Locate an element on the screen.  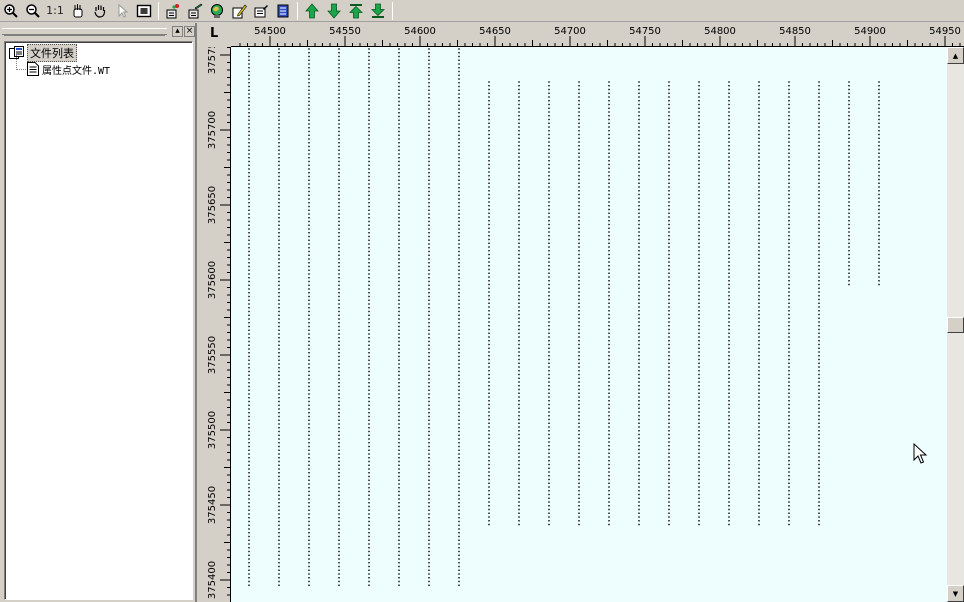
tree-item-file: 属性点文件.WT is located at coordinates (102, 65).